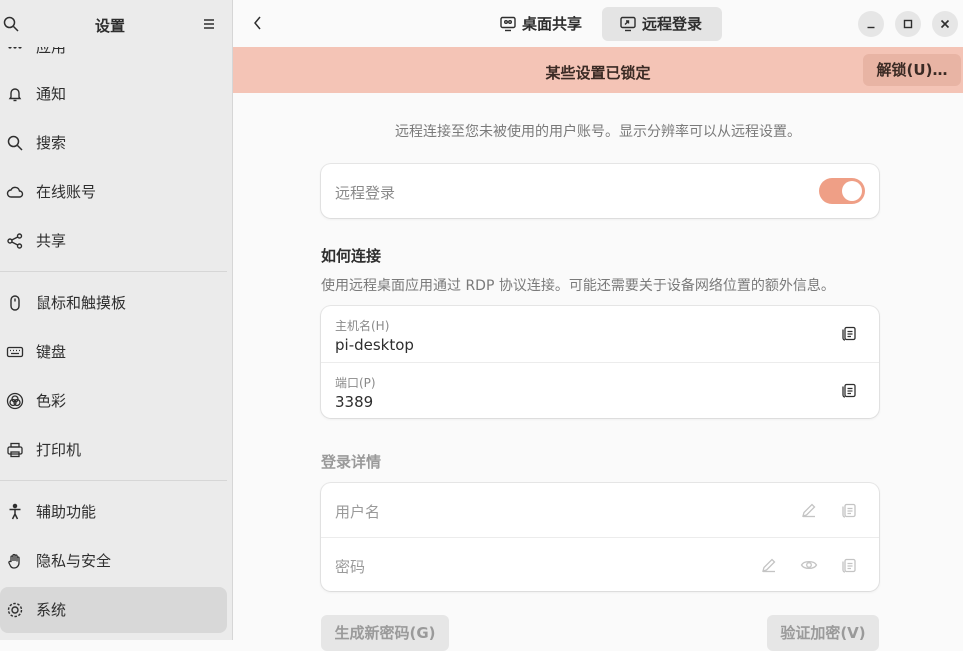  What do you see at coordinates (15, 401) in the screenshot?
I see `color-icon` at bounding box center [15, 401].